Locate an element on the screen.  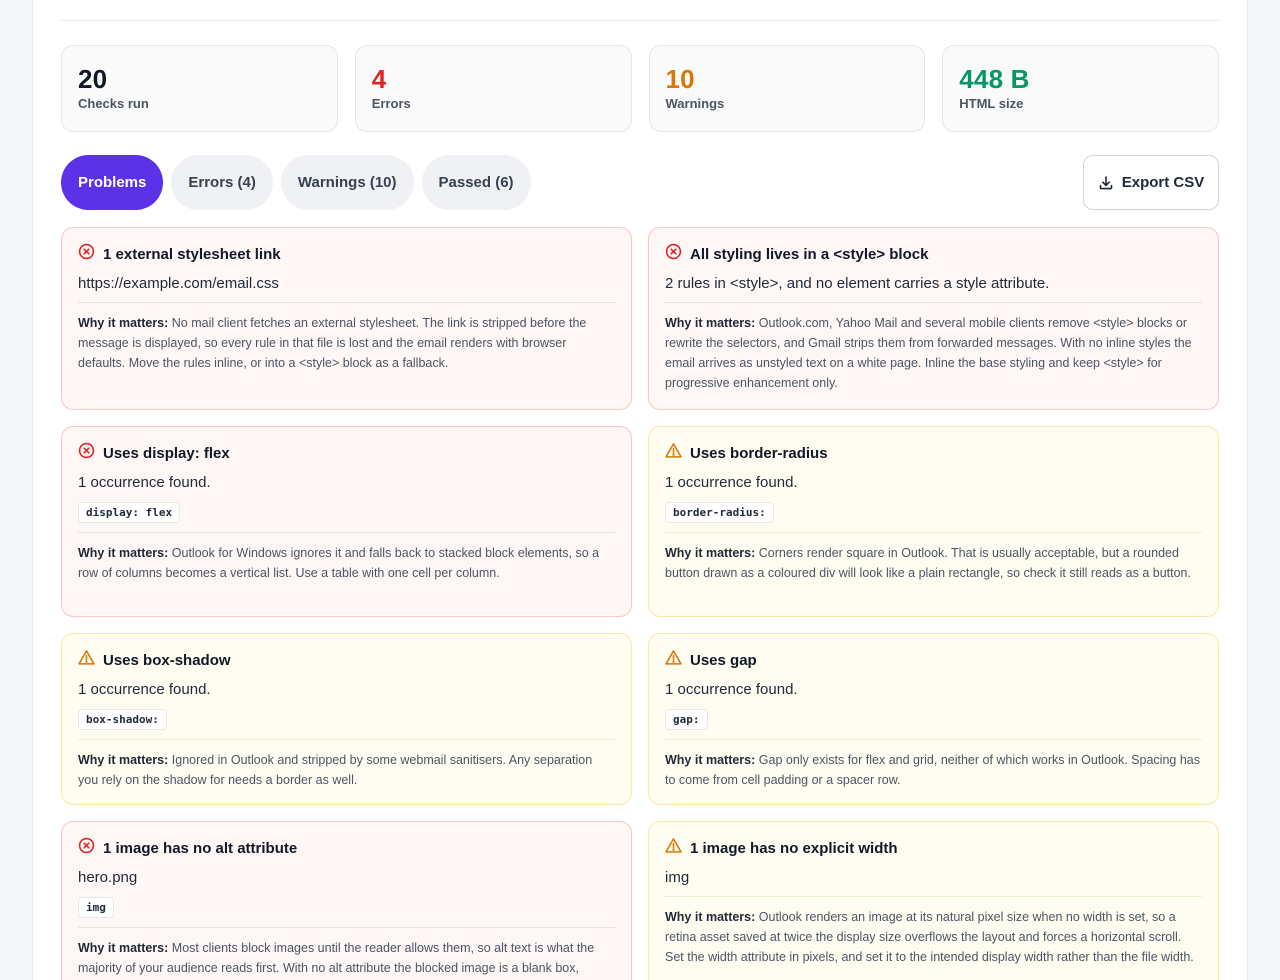
export-csv-label: Export CSV is located at coordinates (1163, 182).